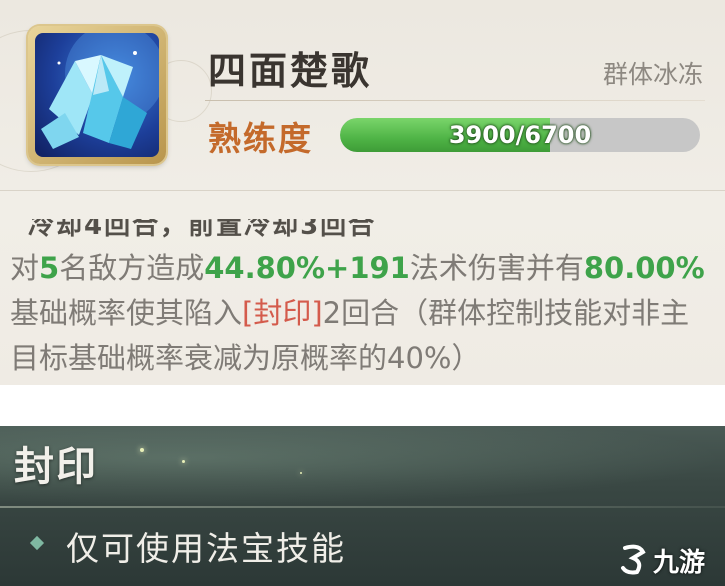  Describe the element at coordinates (633, 559) in the screenshot. I see `jiuyou-logo-icon` at that location.